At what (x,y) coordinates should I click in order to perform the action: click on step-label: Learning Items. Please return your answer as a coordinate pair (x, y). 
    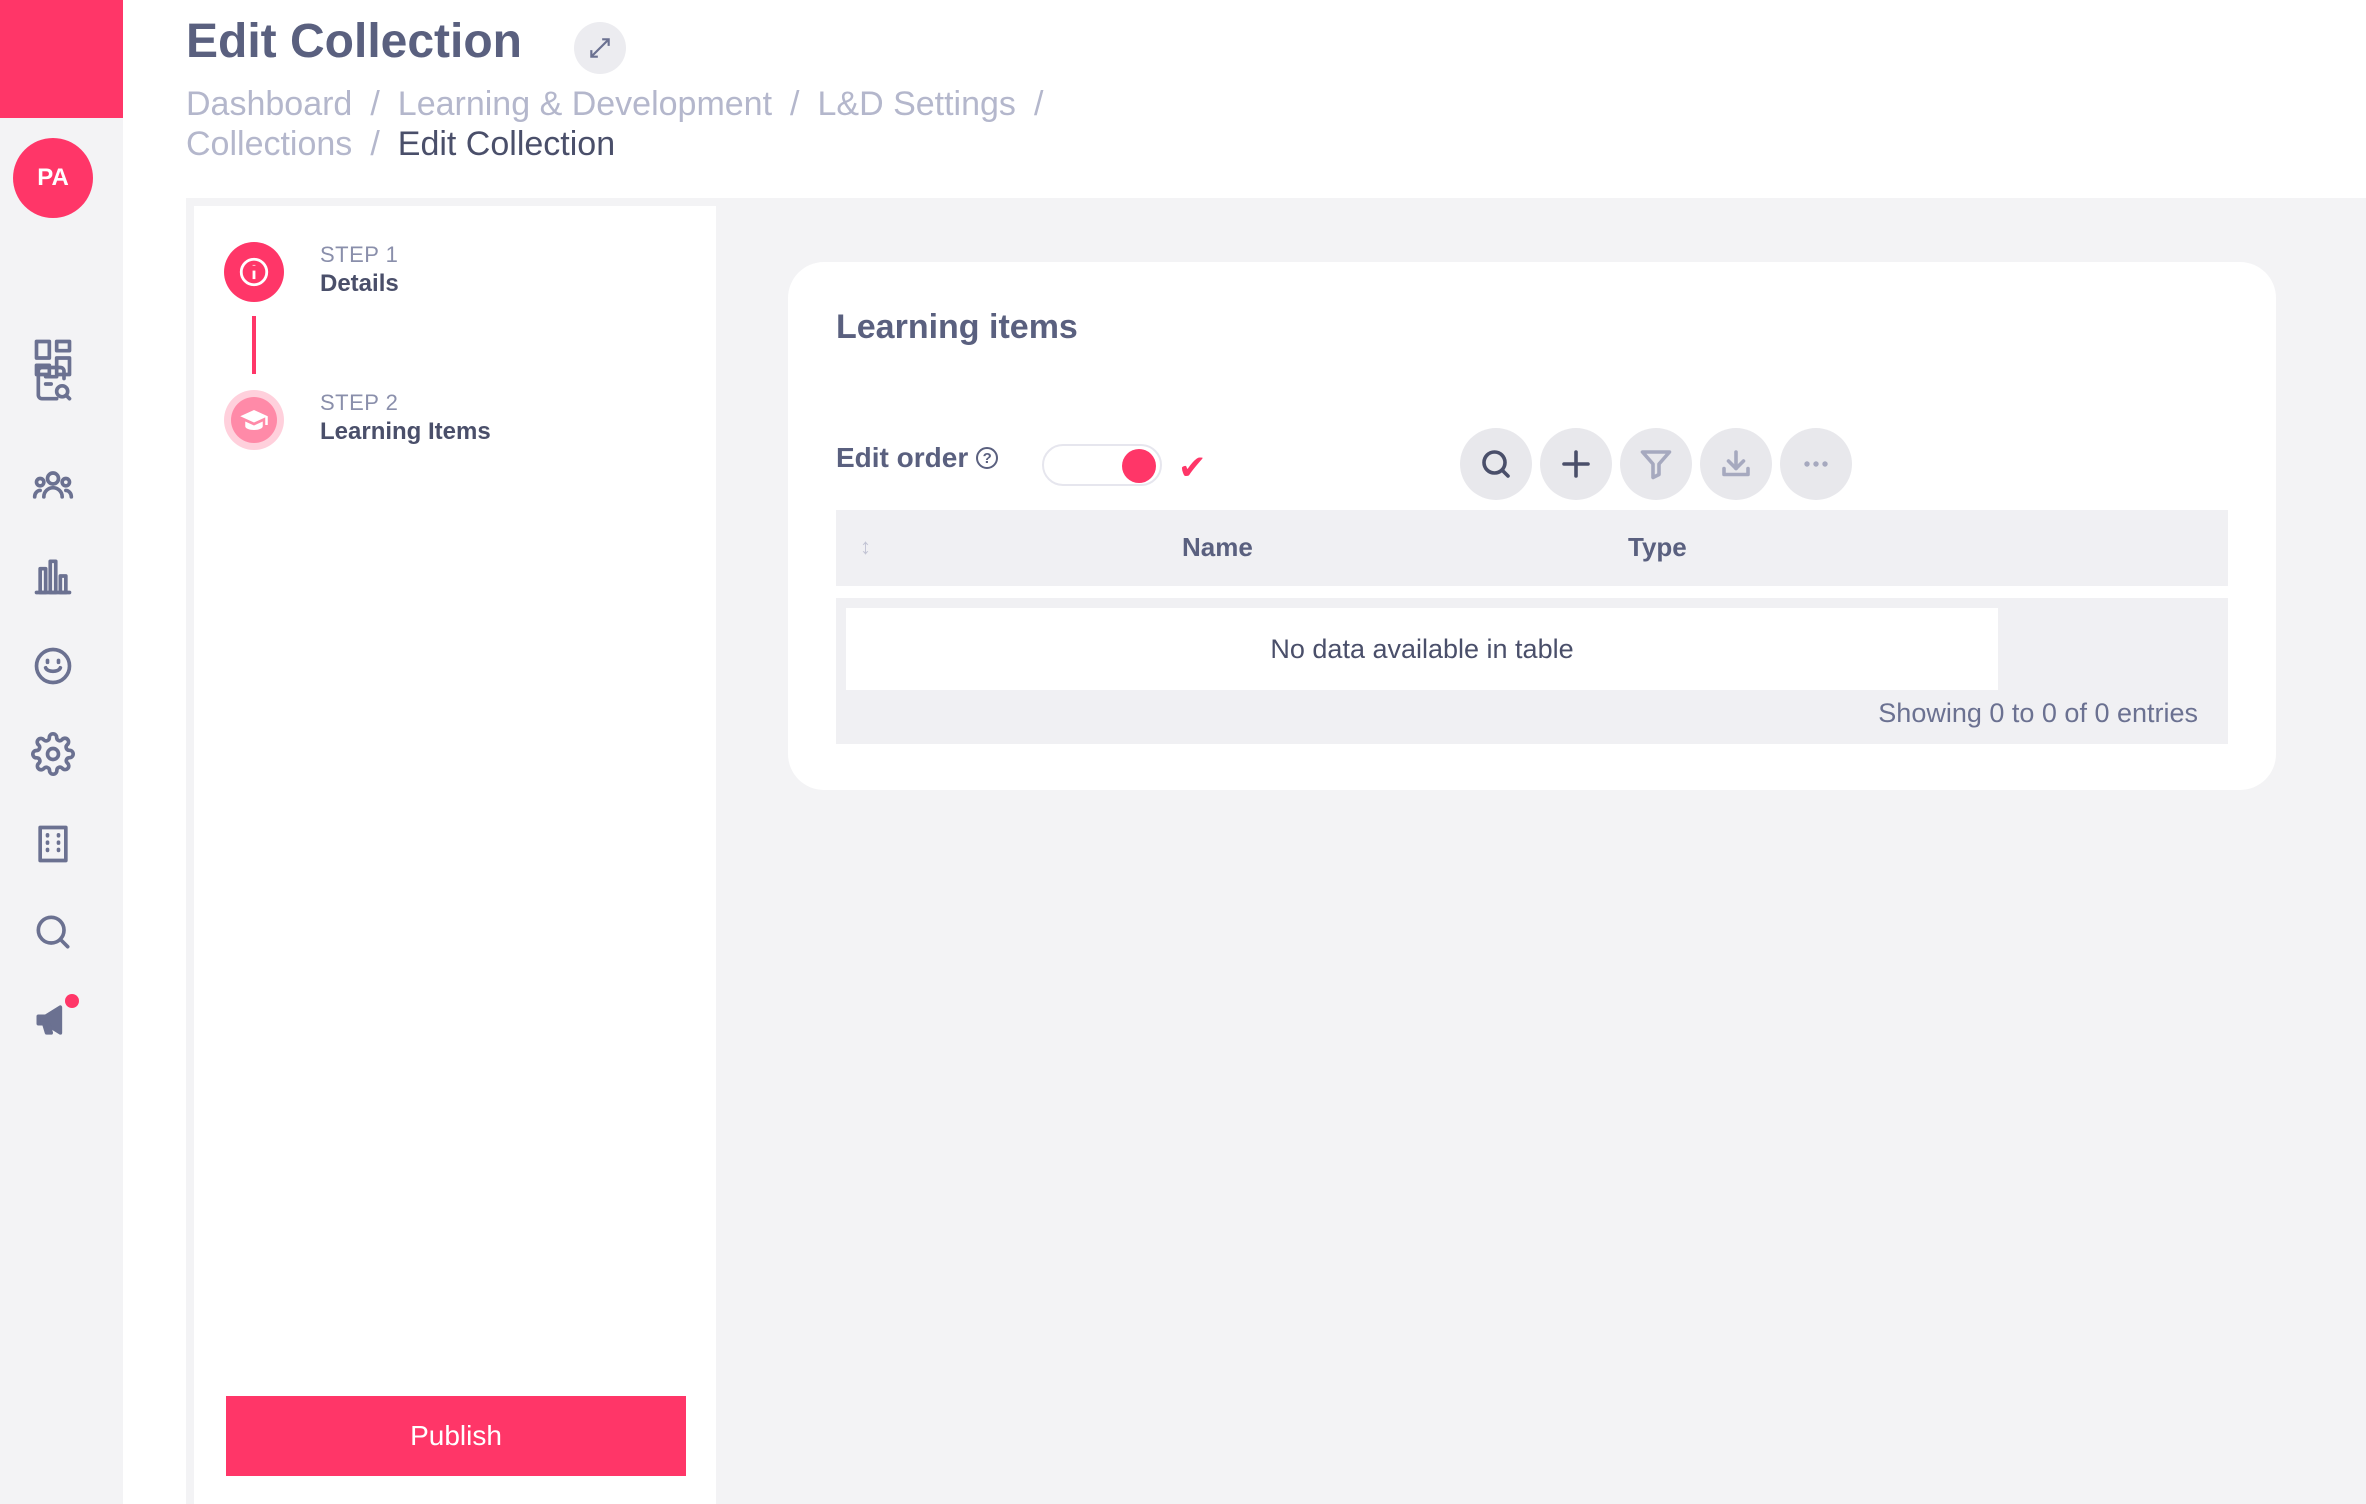
    Looking at the image, I should click on (405, 431).